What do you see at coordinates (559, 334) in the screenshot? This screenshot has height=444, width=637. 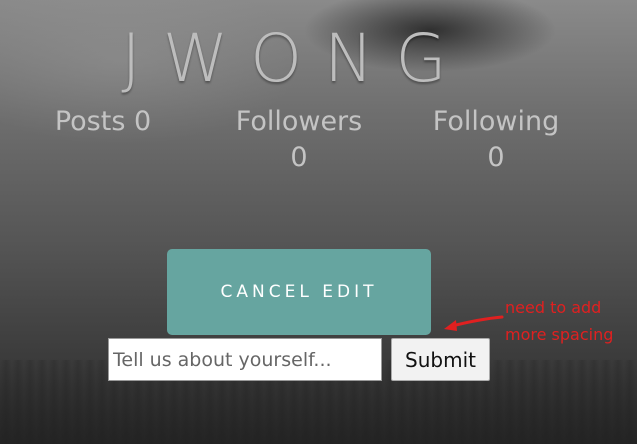 I see `annotation-line-2: more spacing` at bounding box center [559, 334].